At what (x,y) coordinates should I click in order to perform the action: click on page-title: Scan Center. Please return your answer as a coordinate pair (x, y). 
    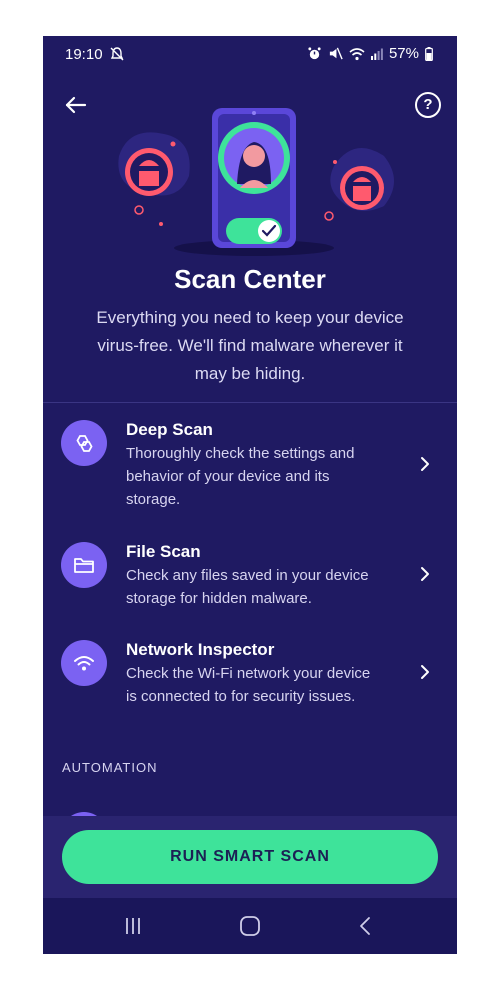
    Looking at the image, I should click on (250, 279).